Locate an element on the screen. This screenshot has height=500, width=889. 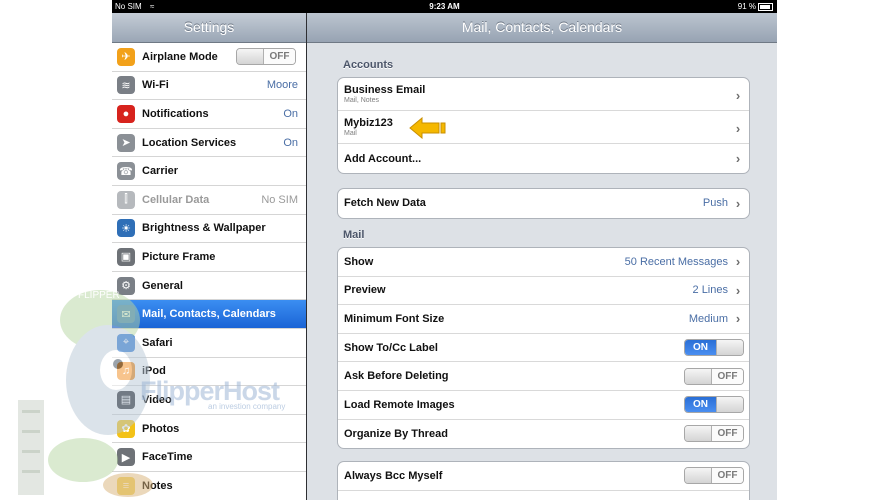
sidebar-title: Settings is located at coordinates (209, 28).